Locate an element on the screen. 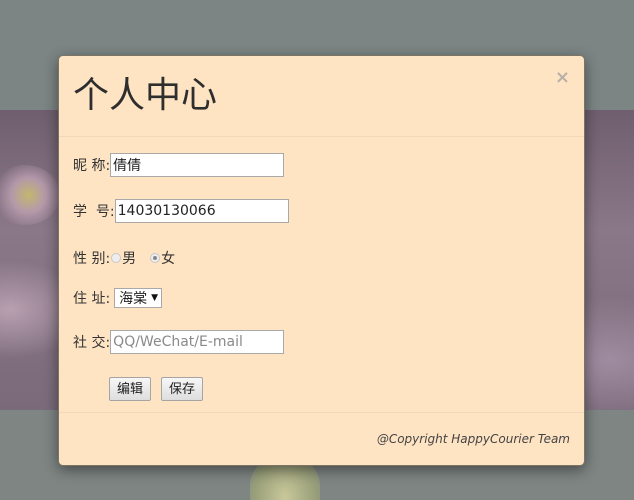 Image resolution: width=634 pixels, height=500 pixels. edit-button: 编辑 is located at coordinates (130, 389).